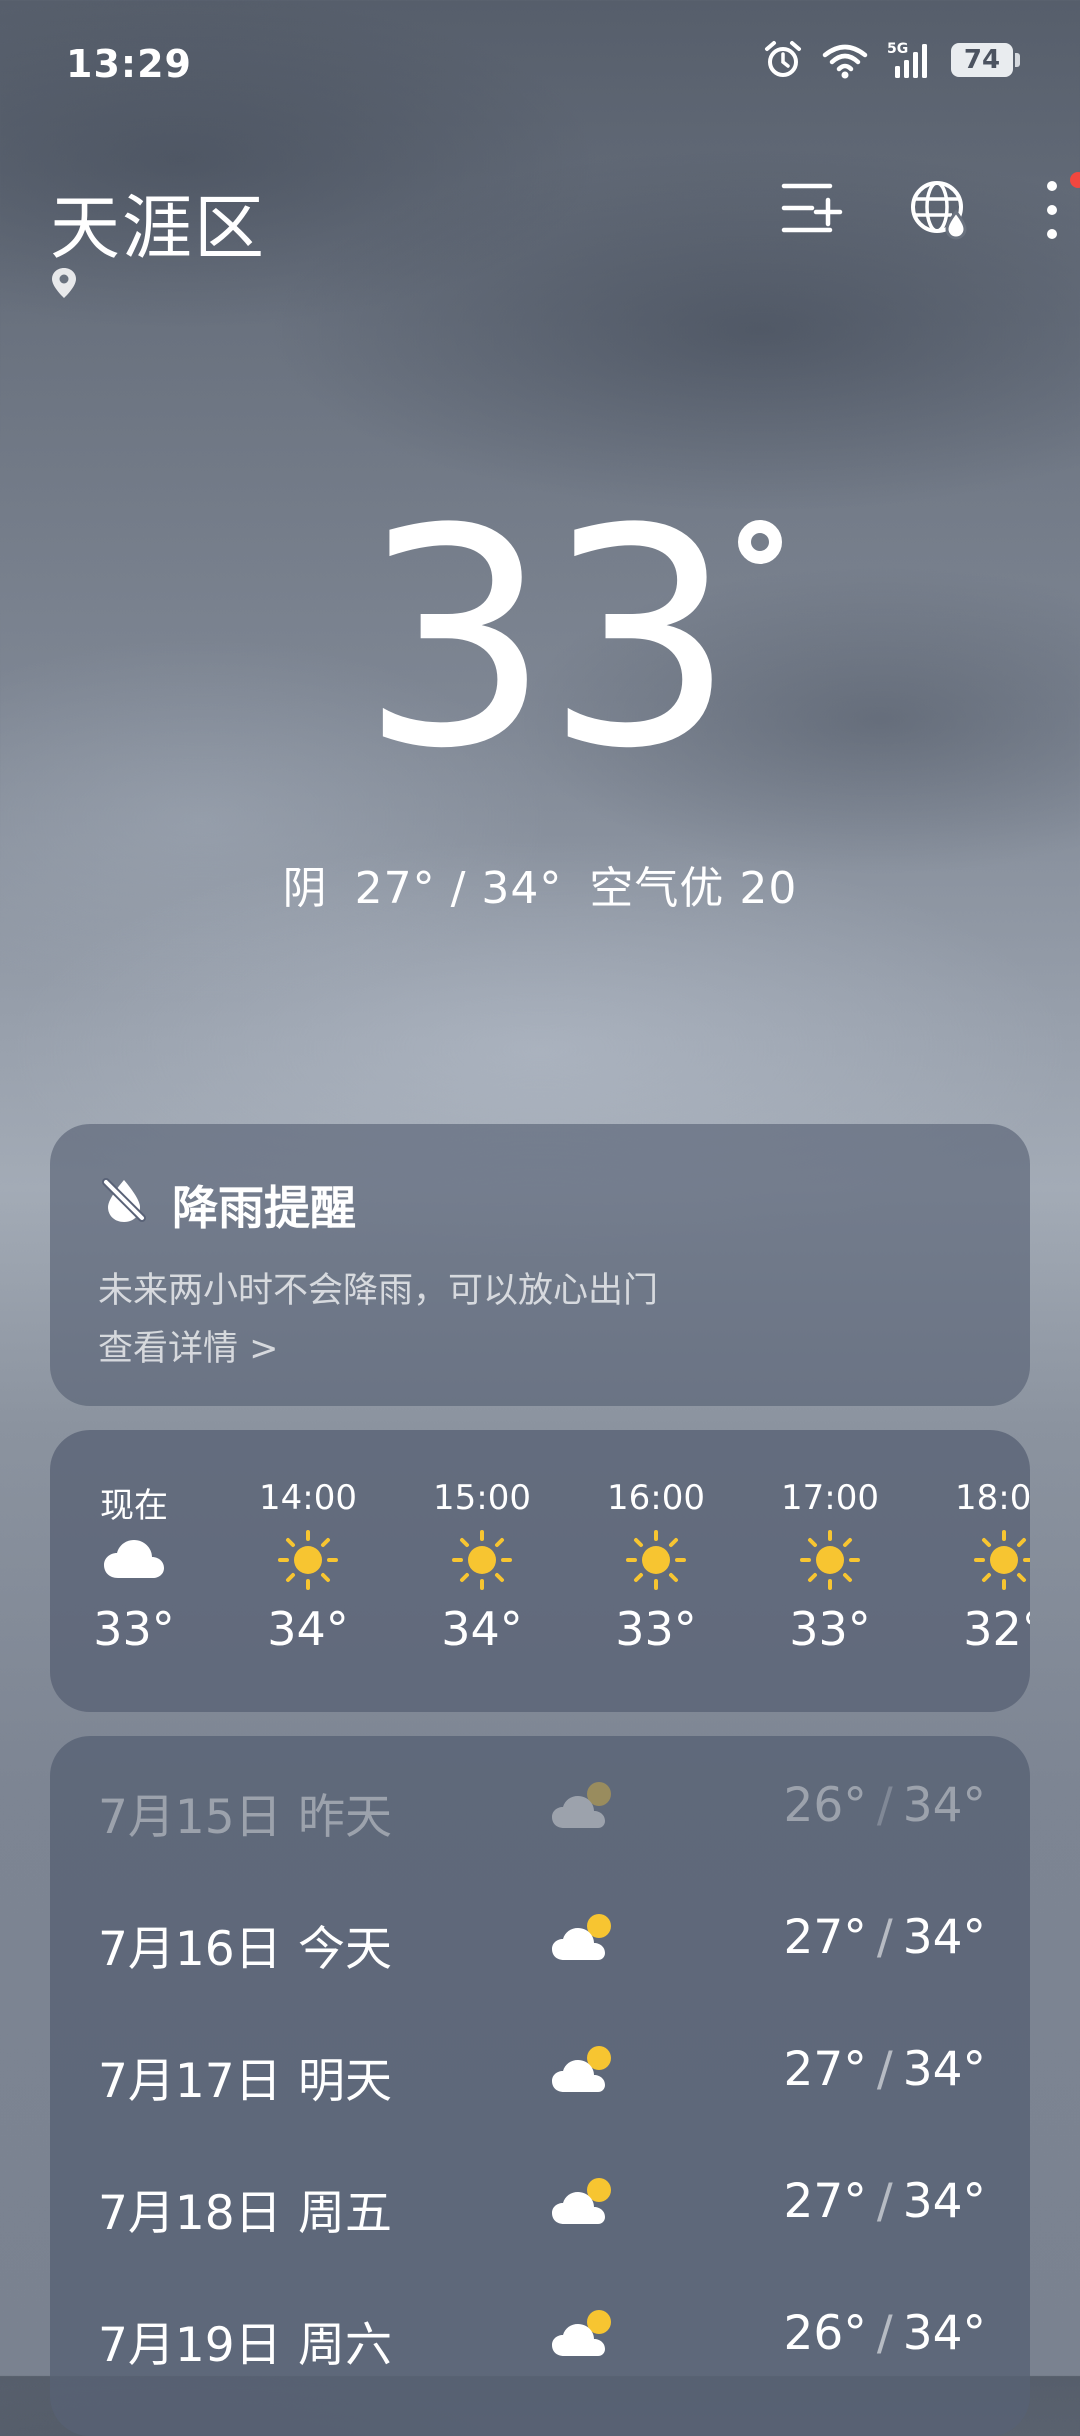  What do you see at coordinates (996, 1629) in the screenshot?
I see `hour-temp: 32°` at bounding box center [996, 1629].